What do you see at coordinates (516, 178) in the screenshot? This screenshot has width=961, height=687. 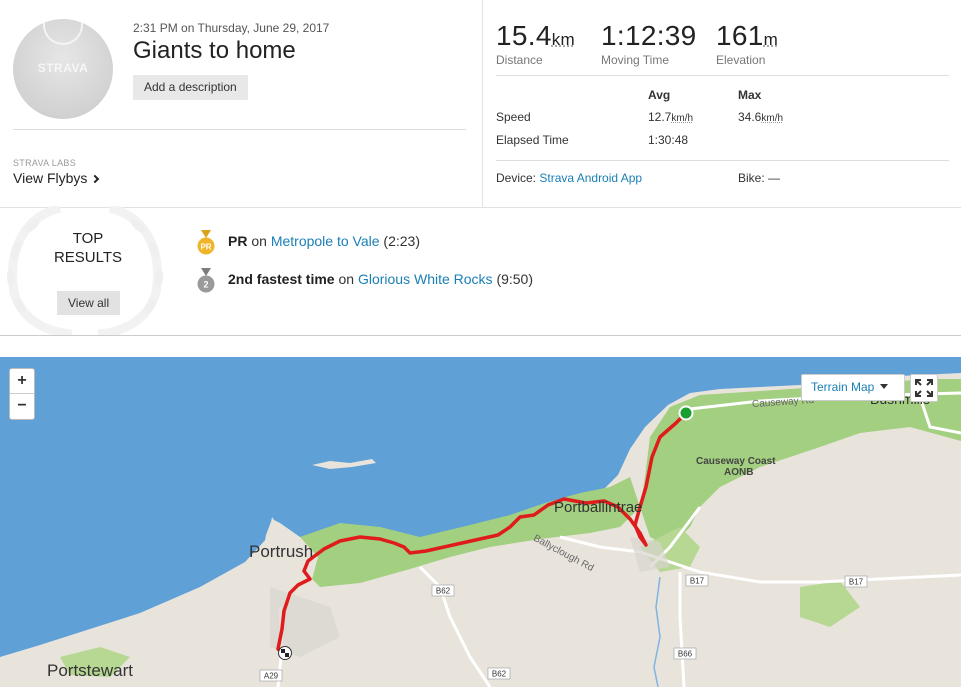 I see `device-label: Device:` at bounding box center [516, 178].